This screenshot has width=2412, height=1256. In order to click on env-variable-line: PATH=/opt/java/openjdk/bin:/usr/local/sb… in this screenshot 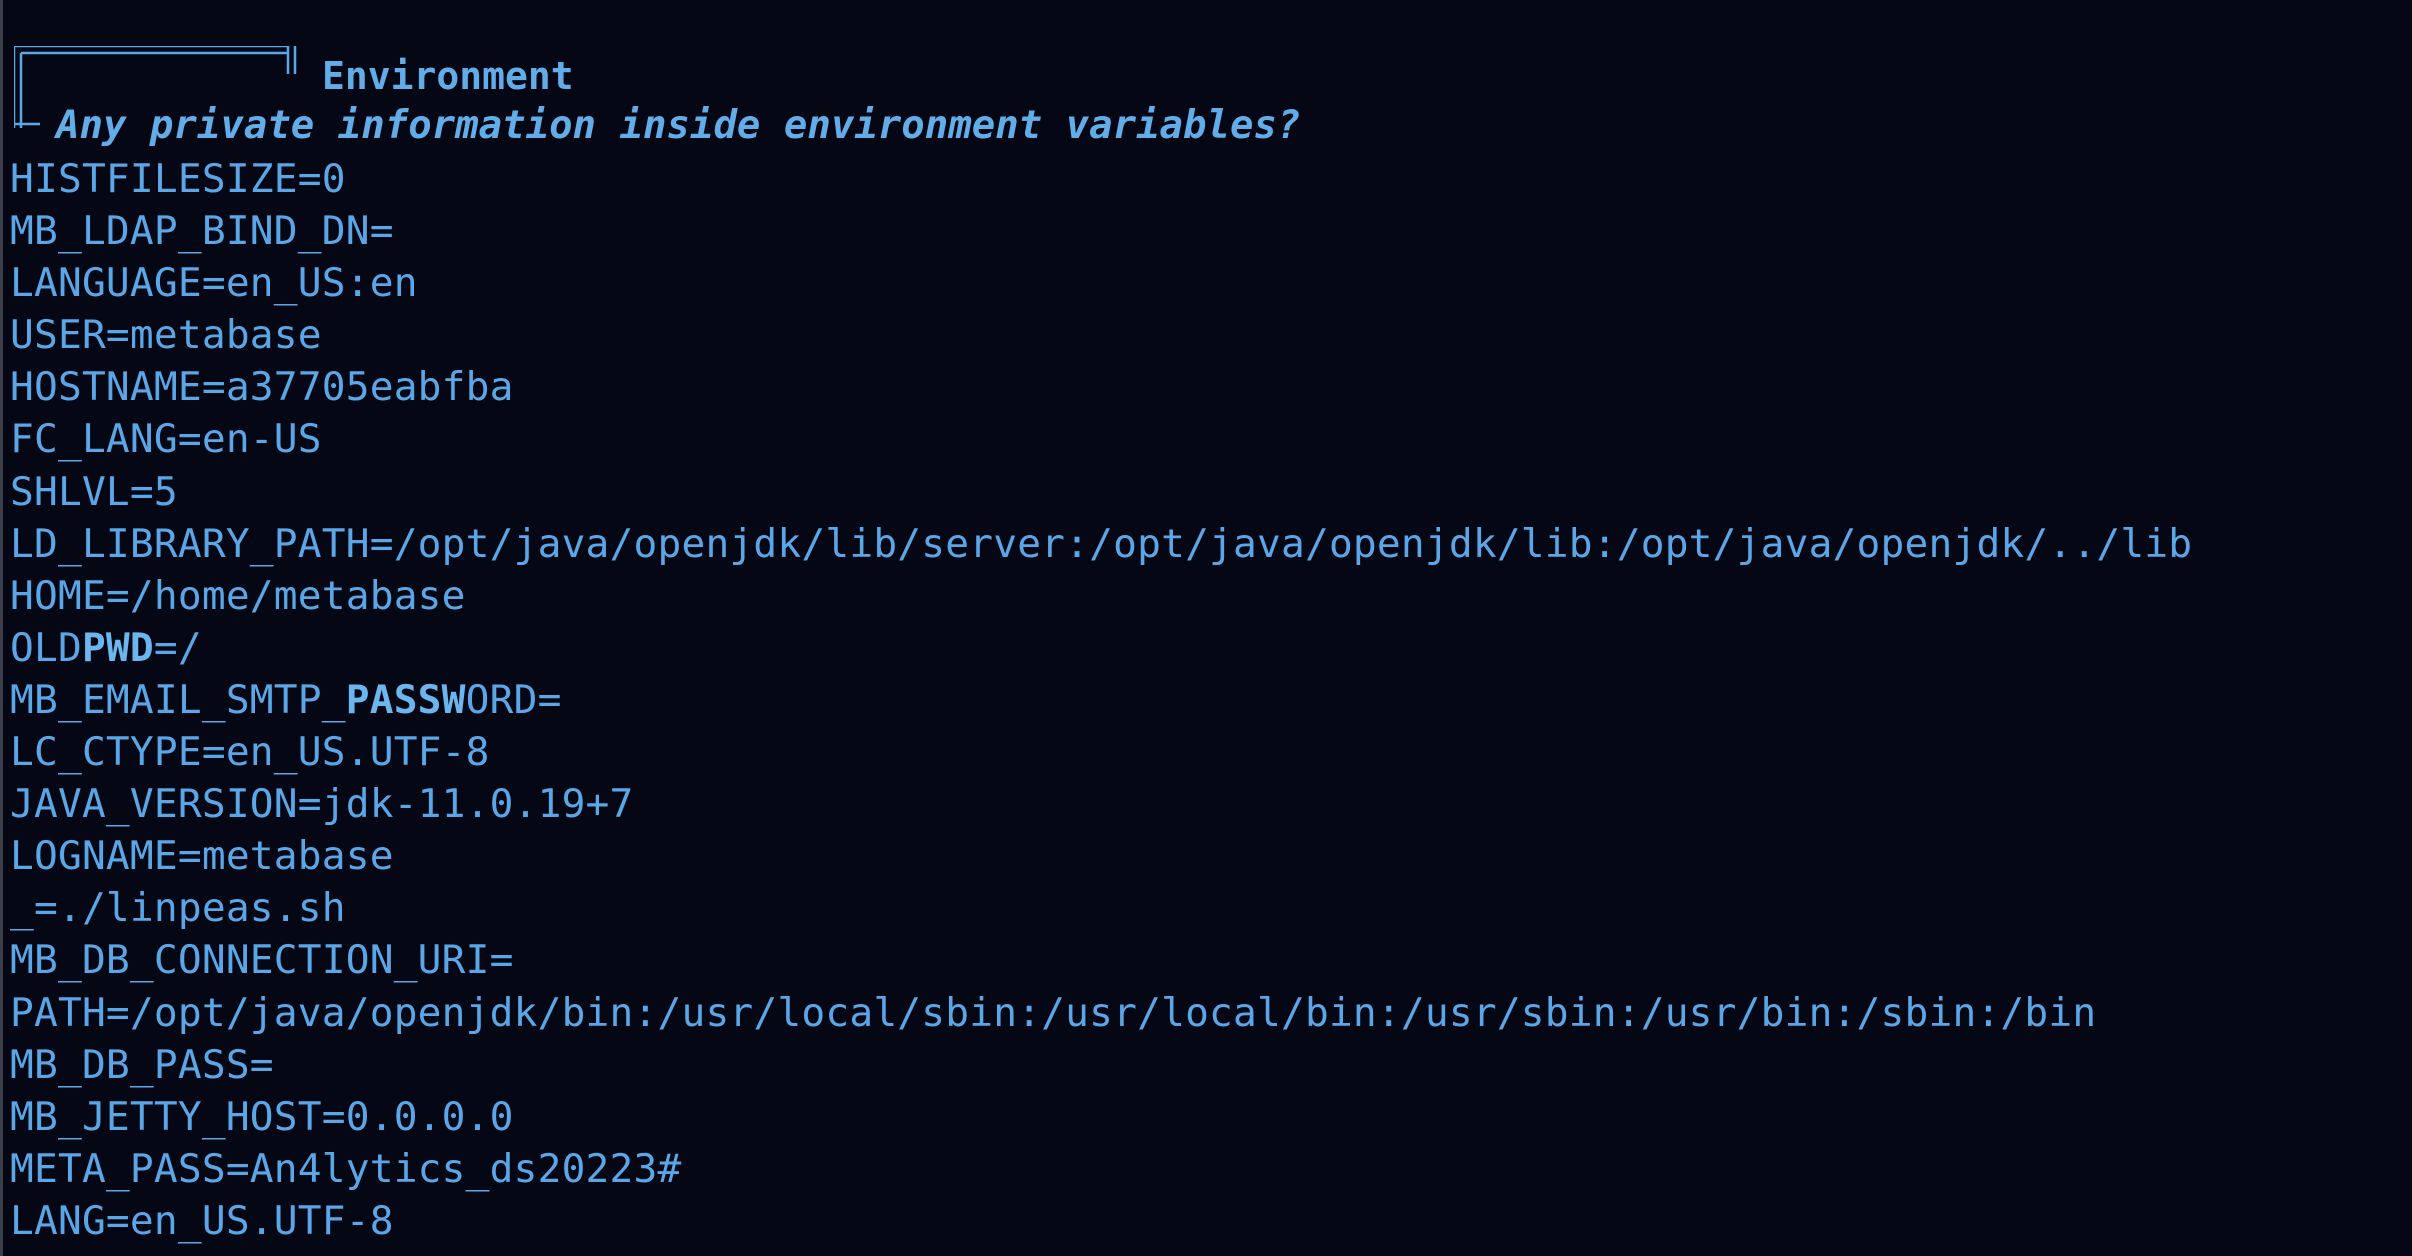, I will do `click(1053, 1012)`.